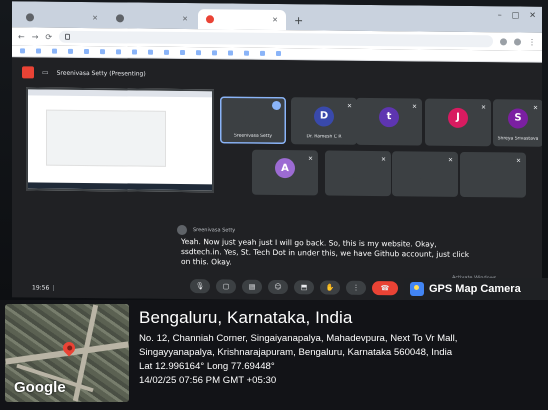 This screenshot has width=548, height=410. I want to click on mic-icon: 🎙, so click(200, 286).